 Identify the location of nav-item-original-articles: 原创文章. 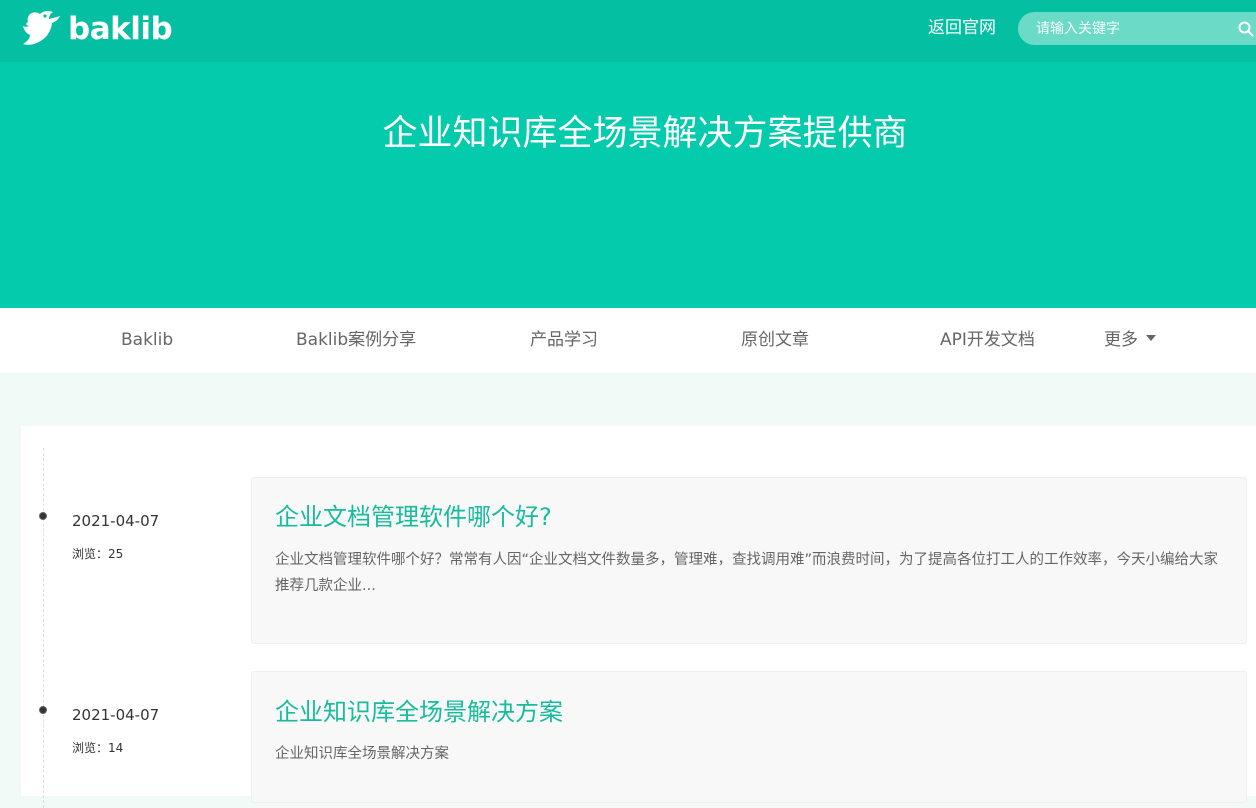
(775, 340).